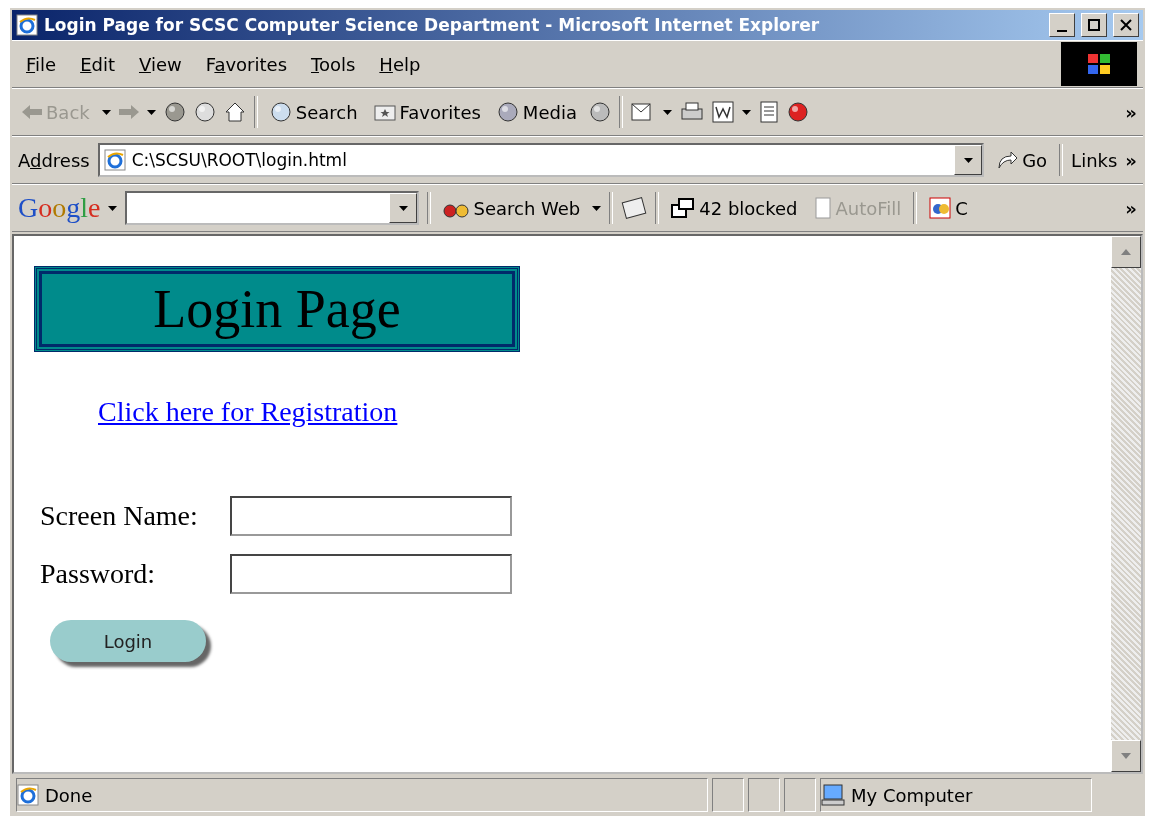 Image resolution: width=1151 pixels, height=816 pixels. What do you see at coordinates (98, 574) in the screenshot?
I see `field-label: Password:` at bounding box center [98, 574].